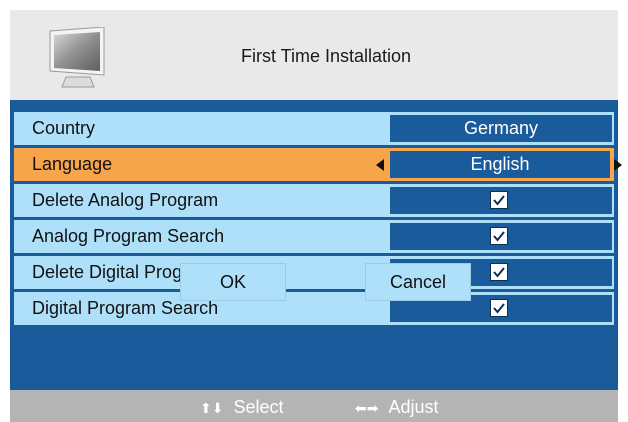 This screenshot has width=628, height=422. Describe the element at coordinates (233, 282) in the screenshot. I see `ok-button: OK` at that location.